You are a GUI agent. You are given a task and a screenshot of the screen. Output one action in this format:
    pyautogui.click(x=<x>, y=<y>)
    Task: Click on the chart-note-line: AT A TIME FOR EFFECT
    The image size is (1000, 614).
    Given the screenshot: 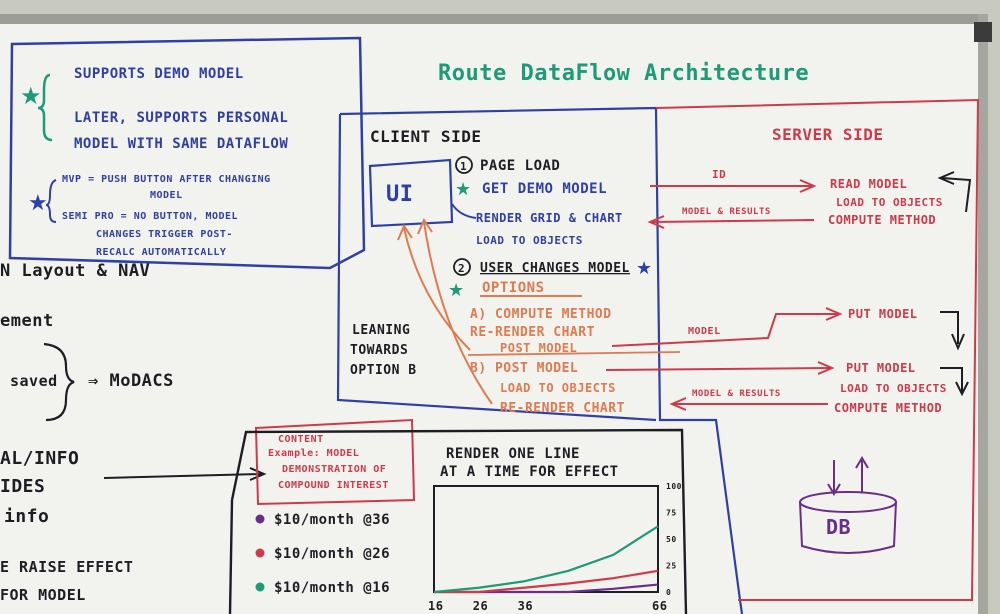 What is the action you would take?
    pyautogui.click(x=529, y=472)
    